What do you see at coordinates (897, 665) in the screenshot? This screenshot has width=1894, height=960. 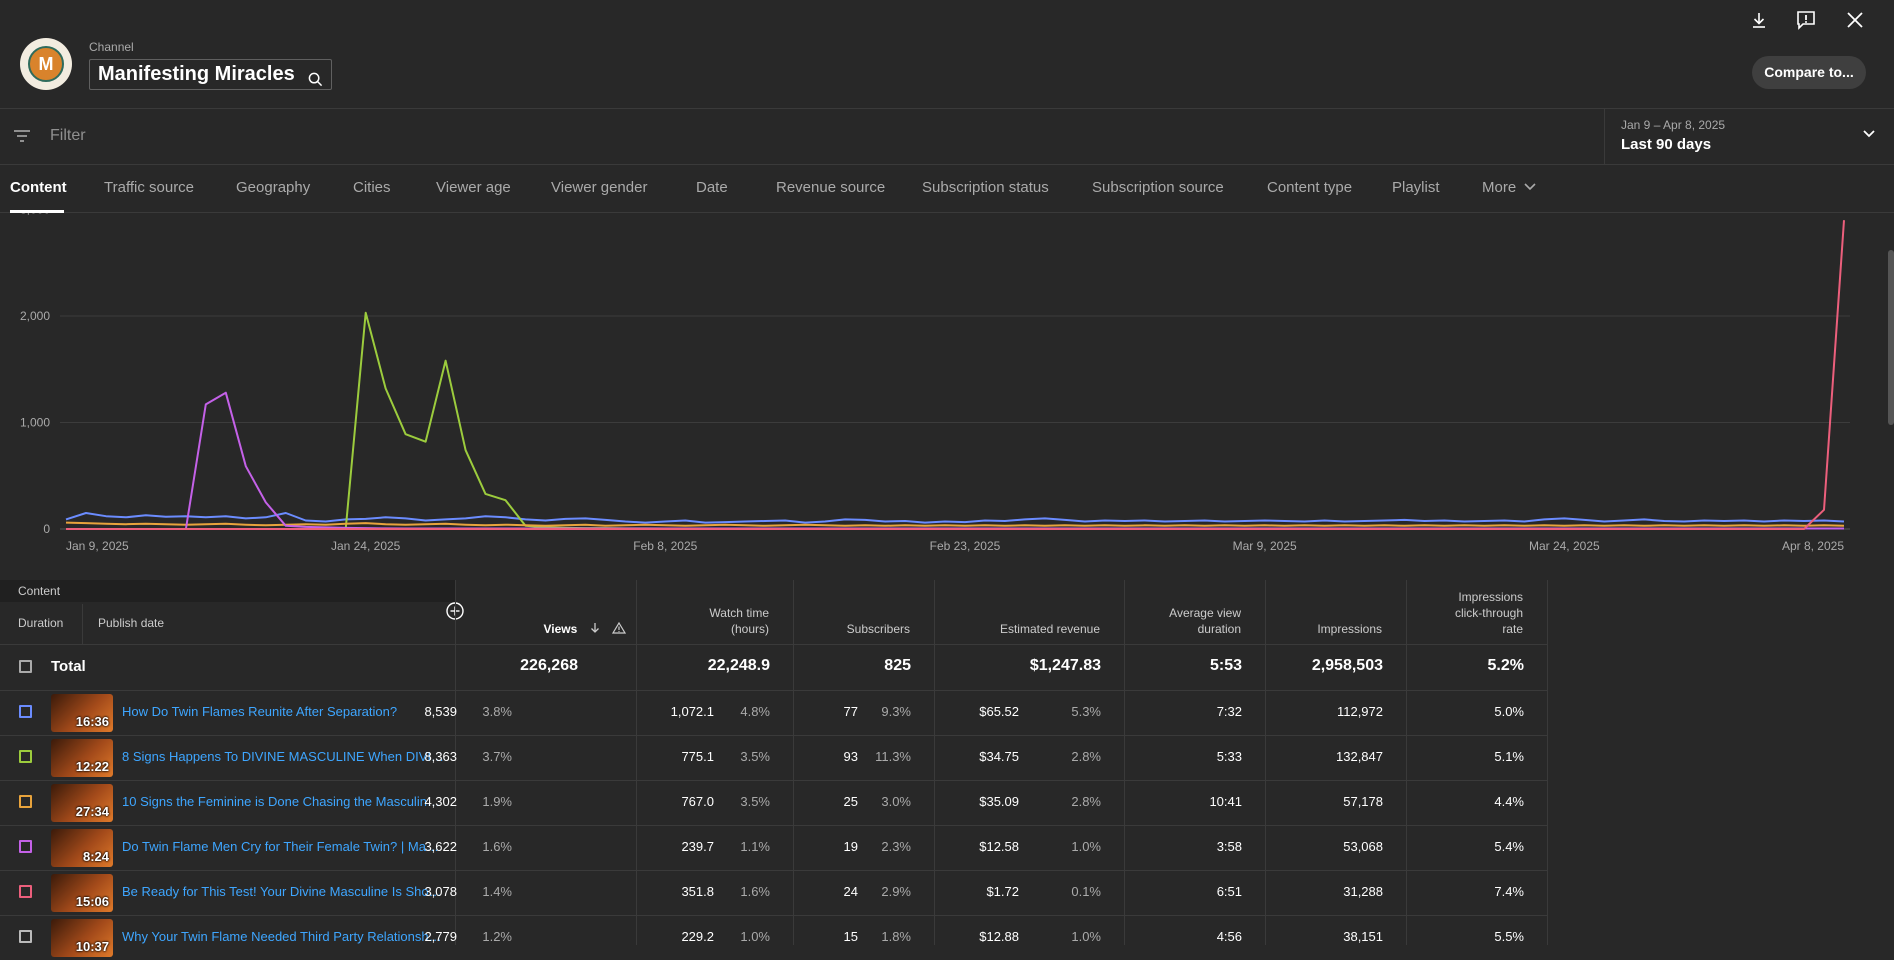 I see `total-subscribers: 825` at bounding box center [897, 665].